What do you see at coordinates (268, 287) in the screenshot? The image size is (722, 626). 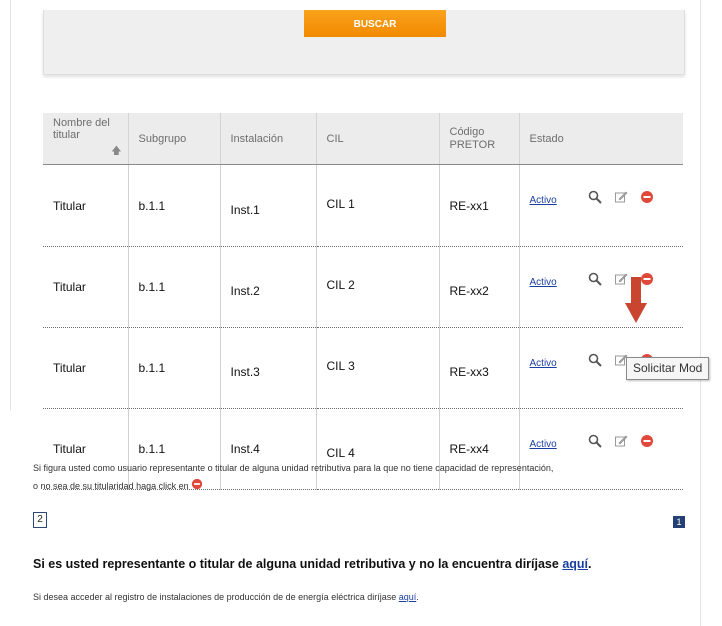 I see `cell-instalacion: Inst.2` at bounding box center [268, 287].